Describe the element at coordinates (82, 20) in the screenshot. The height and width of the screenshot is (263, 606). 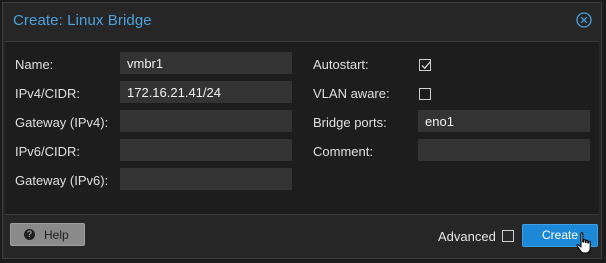
I see `dialog-title: Create: Linux Bridge` at that location.